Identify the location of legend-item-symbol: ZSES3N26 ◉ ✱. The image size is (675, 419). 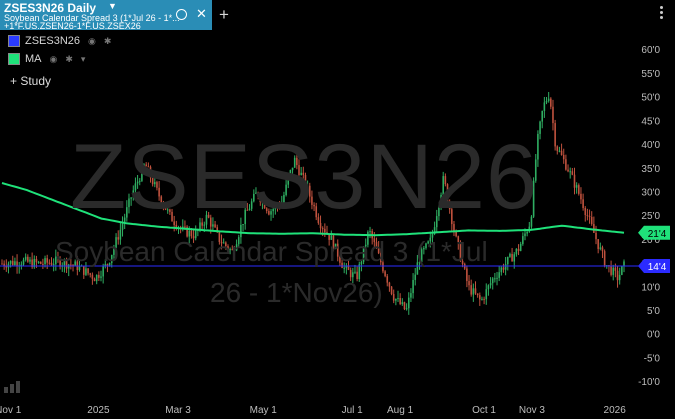
(63, 41).